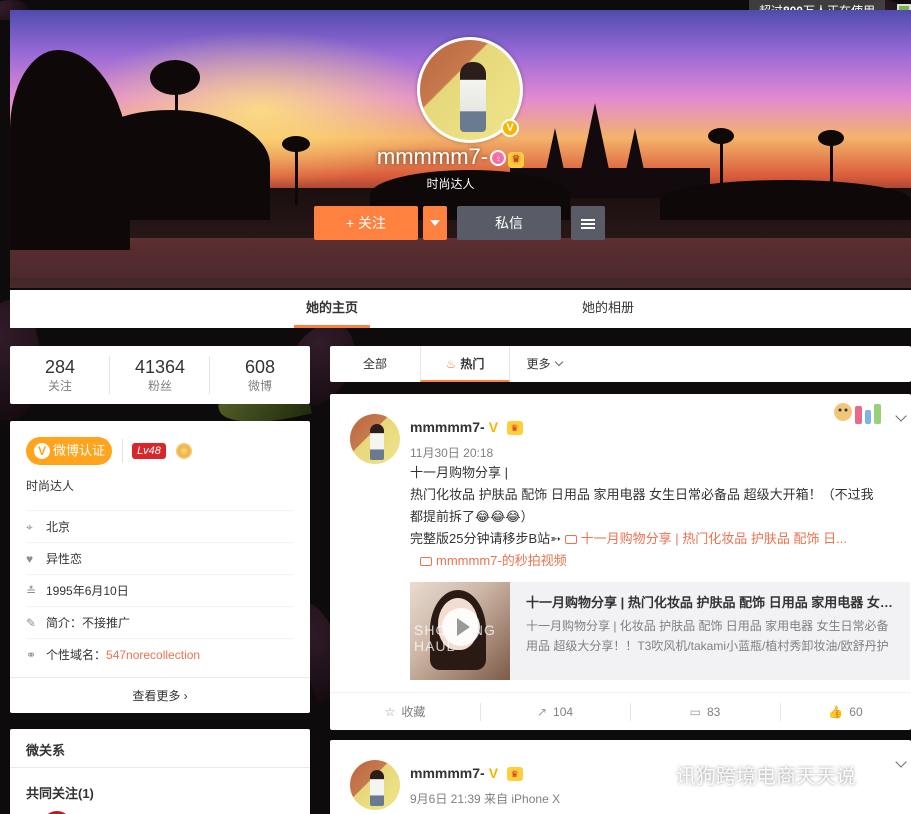 Image resolution: width=911 pixels, height=814 pixels. I want to click on info-relationship: ♥ 异性恋, so click(160, 558).